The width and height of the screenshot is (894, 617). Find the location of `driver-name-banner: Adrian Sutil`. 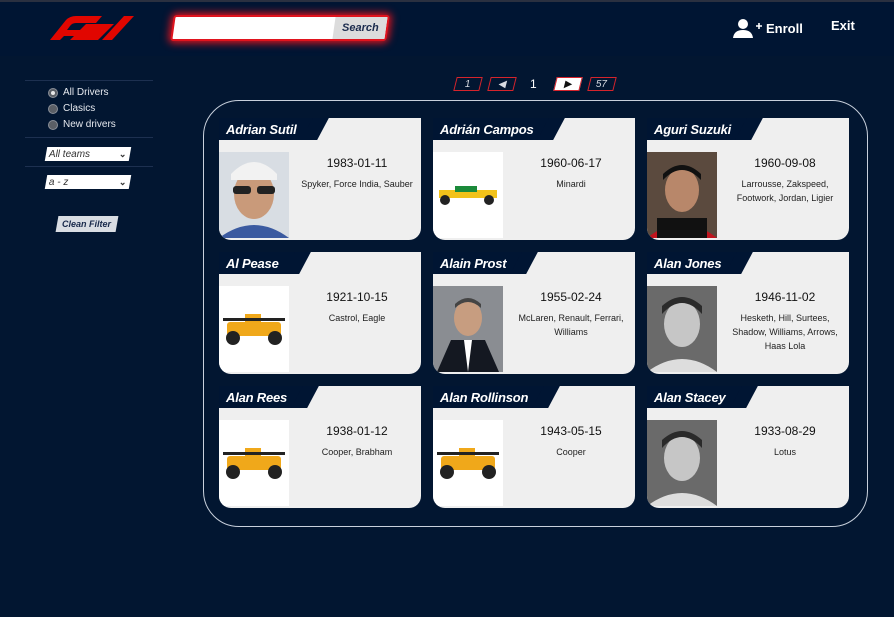

driver-name-banner: Adrian Sutil is located at coordinates (267, 129).